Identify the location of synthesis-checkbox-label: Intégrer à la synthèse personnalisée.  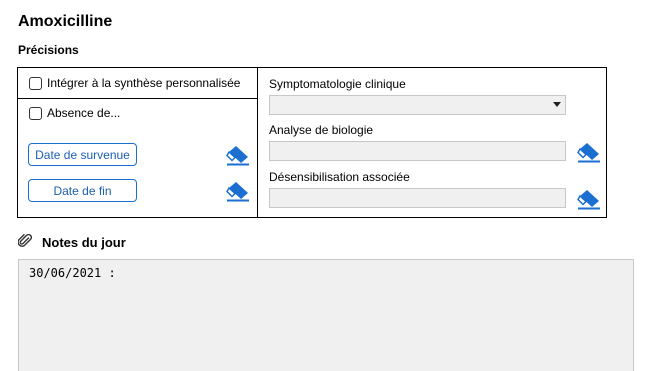
(144, 83).